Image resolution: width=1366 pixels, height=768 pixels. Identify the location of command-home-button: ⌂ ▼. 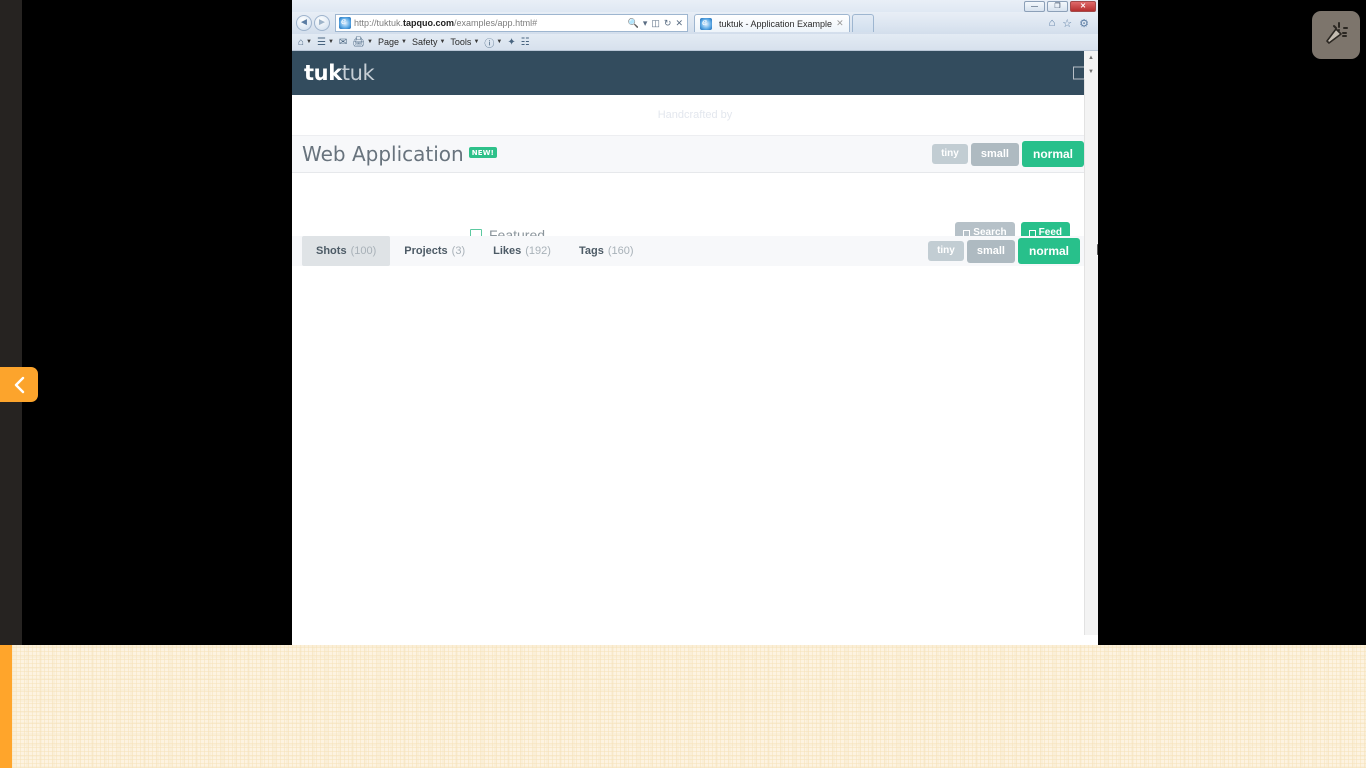
(305, 42).